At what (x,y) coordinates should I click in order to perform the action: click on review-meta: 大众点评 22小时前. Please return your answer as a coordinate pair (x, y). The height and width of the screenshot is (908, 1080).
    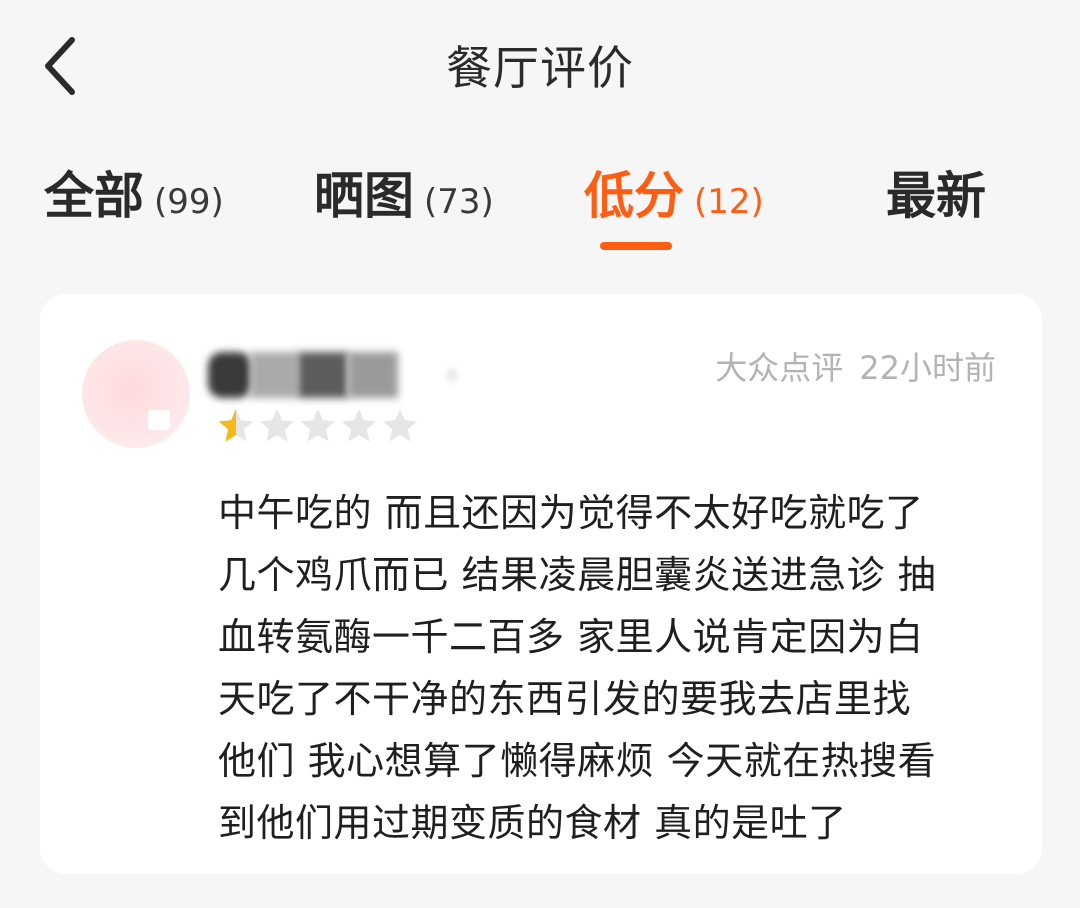
    Looking at the image, I should click on (855, 368).